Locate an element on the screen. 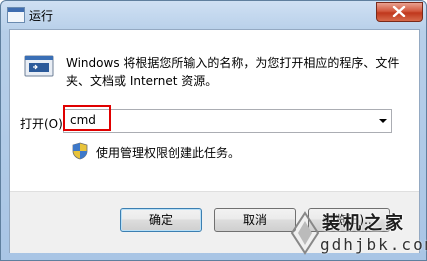 This screenshot has width=427, height=261. watermark-url: gdhjbk.com is located at coordinates (373, 244).